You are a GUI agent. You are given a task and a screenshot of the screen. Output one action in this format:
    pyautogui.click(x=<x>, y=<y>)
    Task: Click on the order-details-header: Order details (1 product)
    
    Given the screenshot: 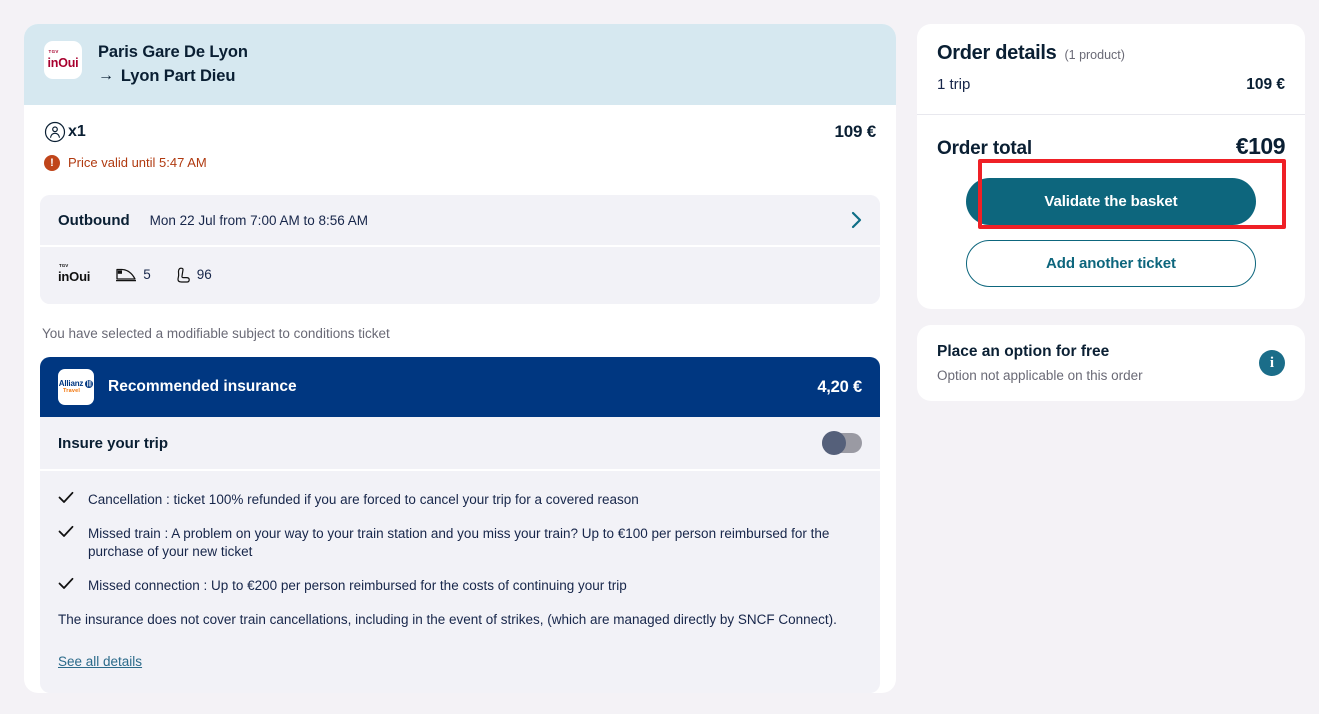 What is the action you would take?
    pyautogui.click(x=1111, y=53)
    